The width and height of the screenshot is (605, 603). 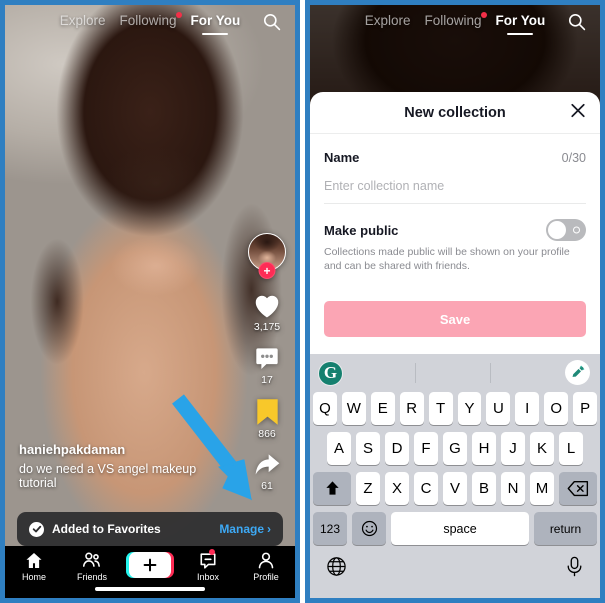 I want to click on key-p: P, so click(x=585, y=408).